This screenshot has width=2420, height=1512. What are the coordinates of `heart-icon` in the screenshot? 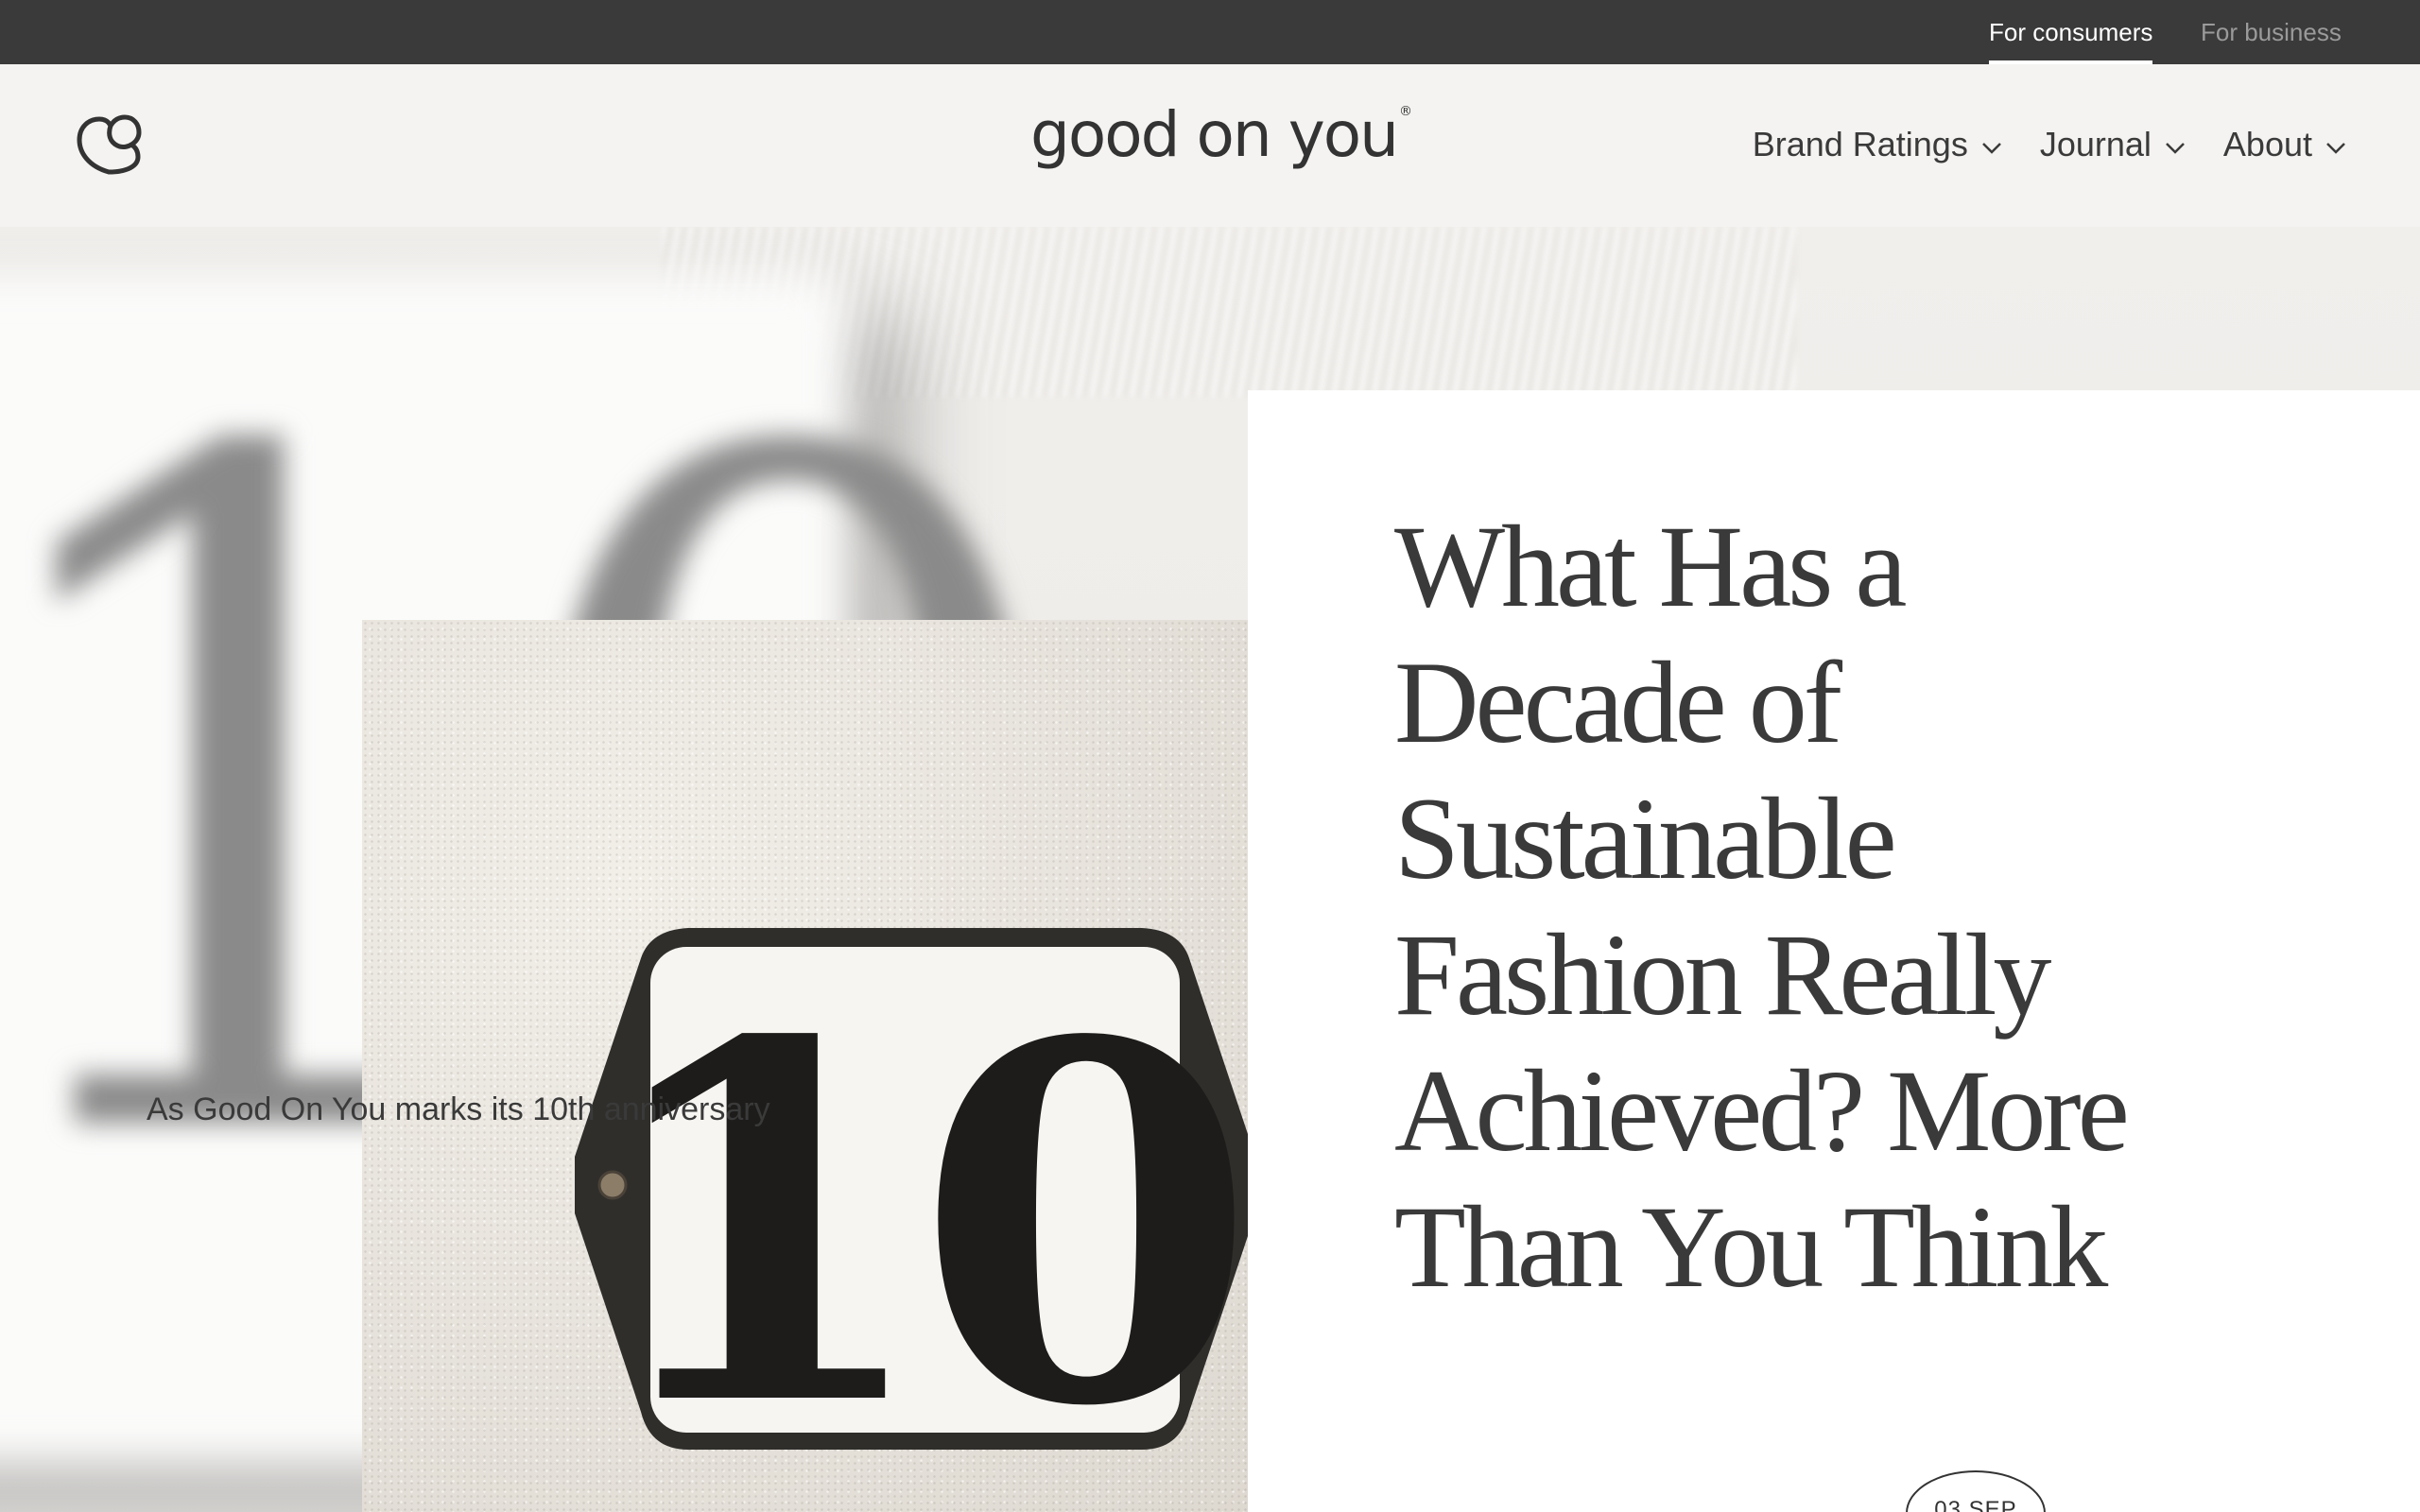 It's located at (109, 145).